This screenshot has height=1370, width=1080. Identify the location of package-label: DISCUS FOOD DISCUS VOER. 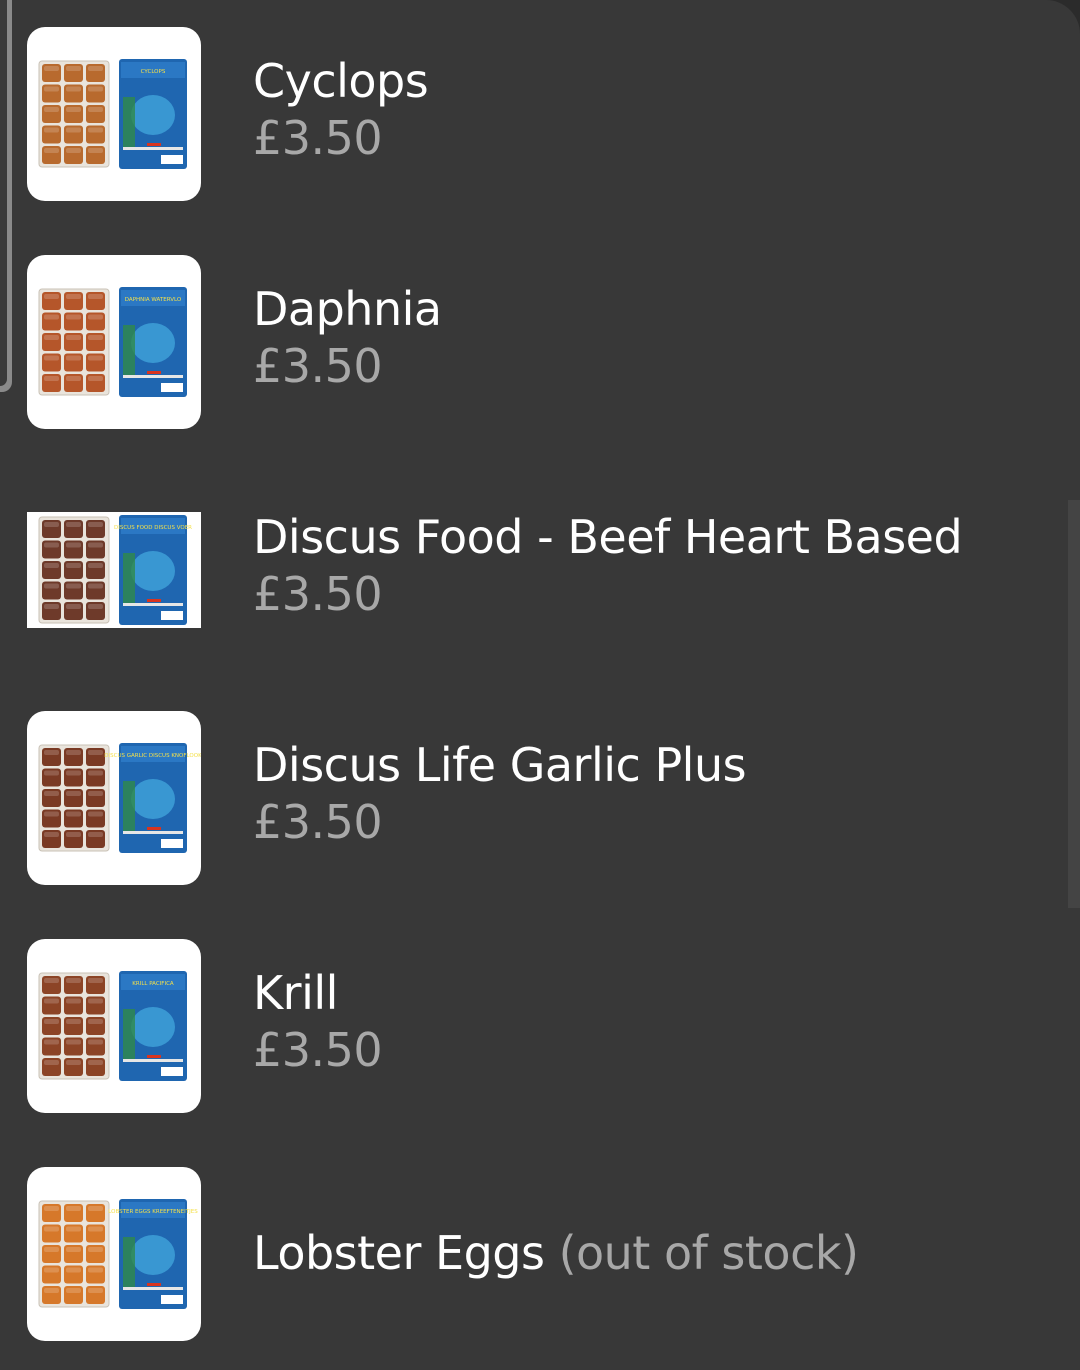
(153, 528).